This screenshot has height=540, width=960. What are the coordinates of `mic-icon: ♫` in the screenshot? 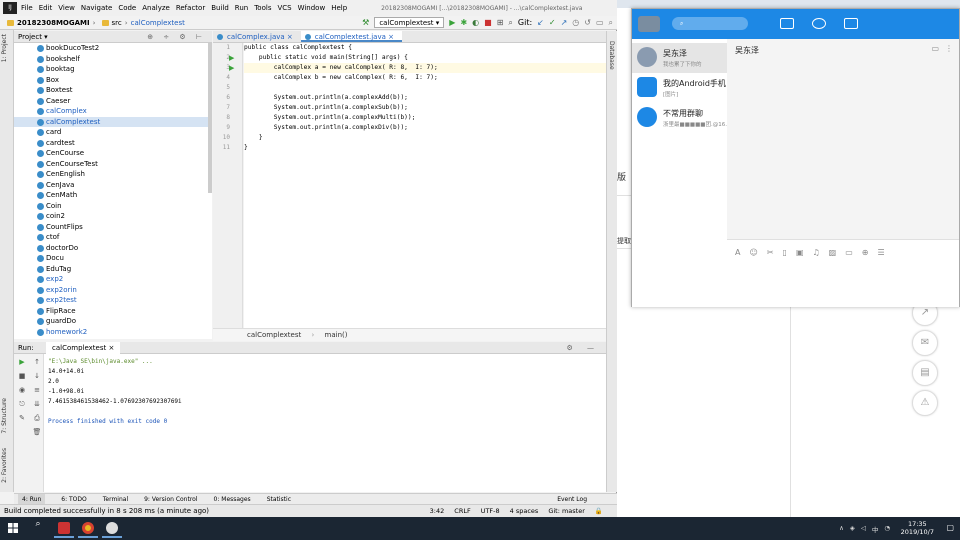 It's located at (816, 252).